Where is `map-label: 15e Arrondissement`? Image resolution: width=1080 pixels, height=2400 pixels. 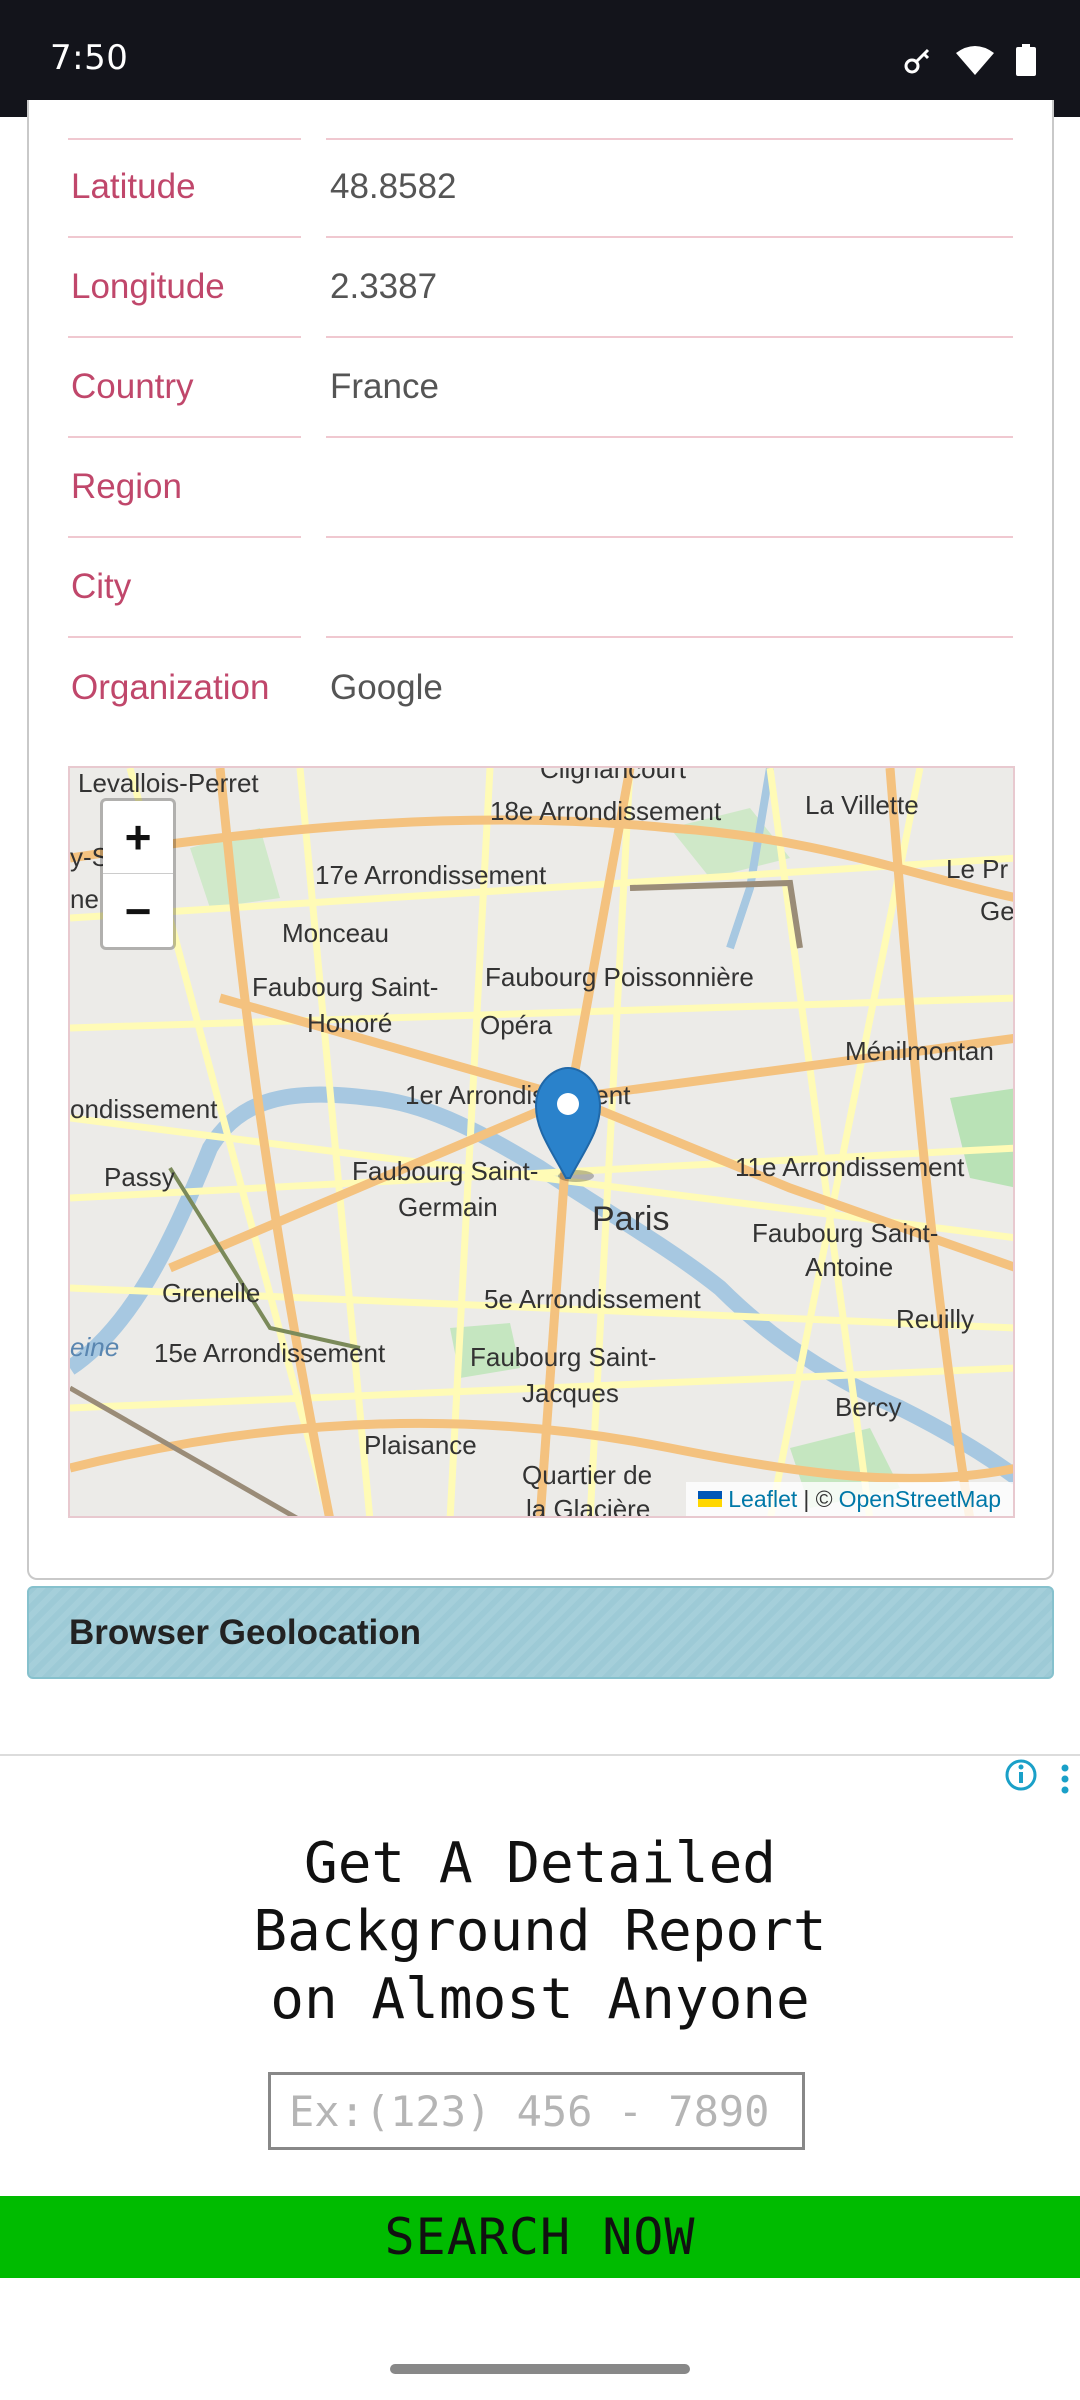
map-label: 15e Arrondissement is located at coordinates (270, 1353).